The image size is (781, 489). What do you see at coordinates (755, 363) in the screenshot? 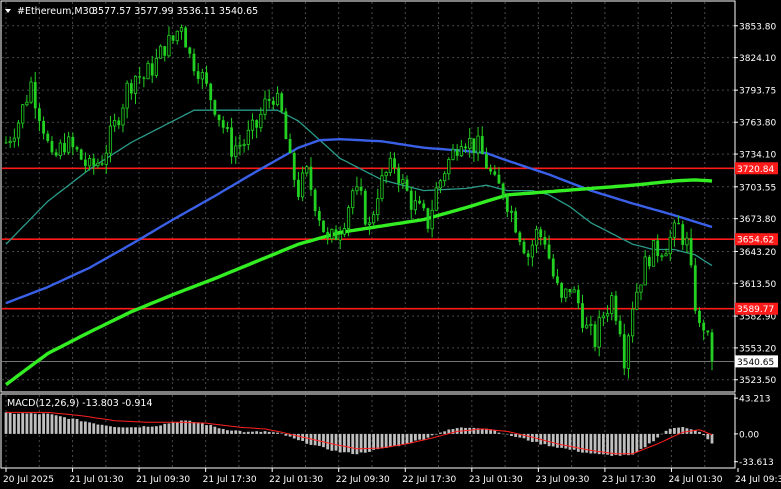
I see `current-price-label: 3540.65` at bounding box center [755, 363].